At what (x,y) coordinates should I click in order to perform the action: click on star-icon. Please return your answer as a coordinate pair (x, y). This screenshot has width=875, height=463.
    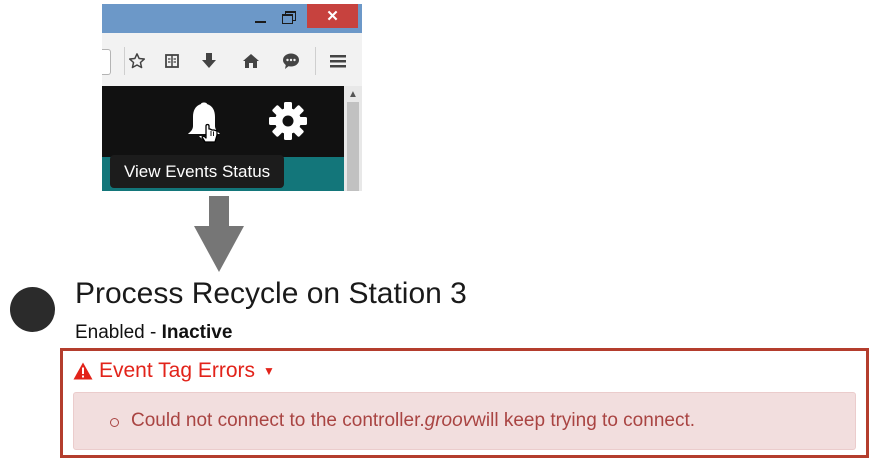
    Looking at the image, I should click on (137, 61).